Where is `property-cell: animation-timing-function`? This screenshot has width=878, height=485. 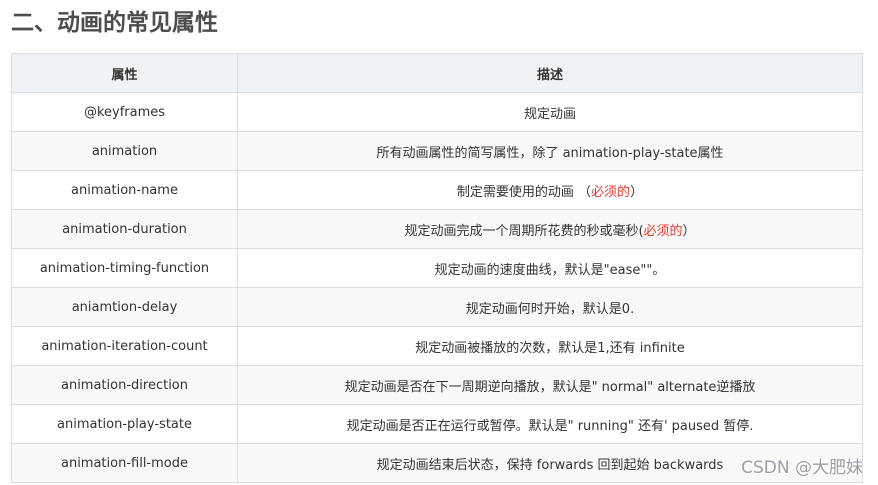
property-cell: animation-timing-function is located at coordinates (124, 268).